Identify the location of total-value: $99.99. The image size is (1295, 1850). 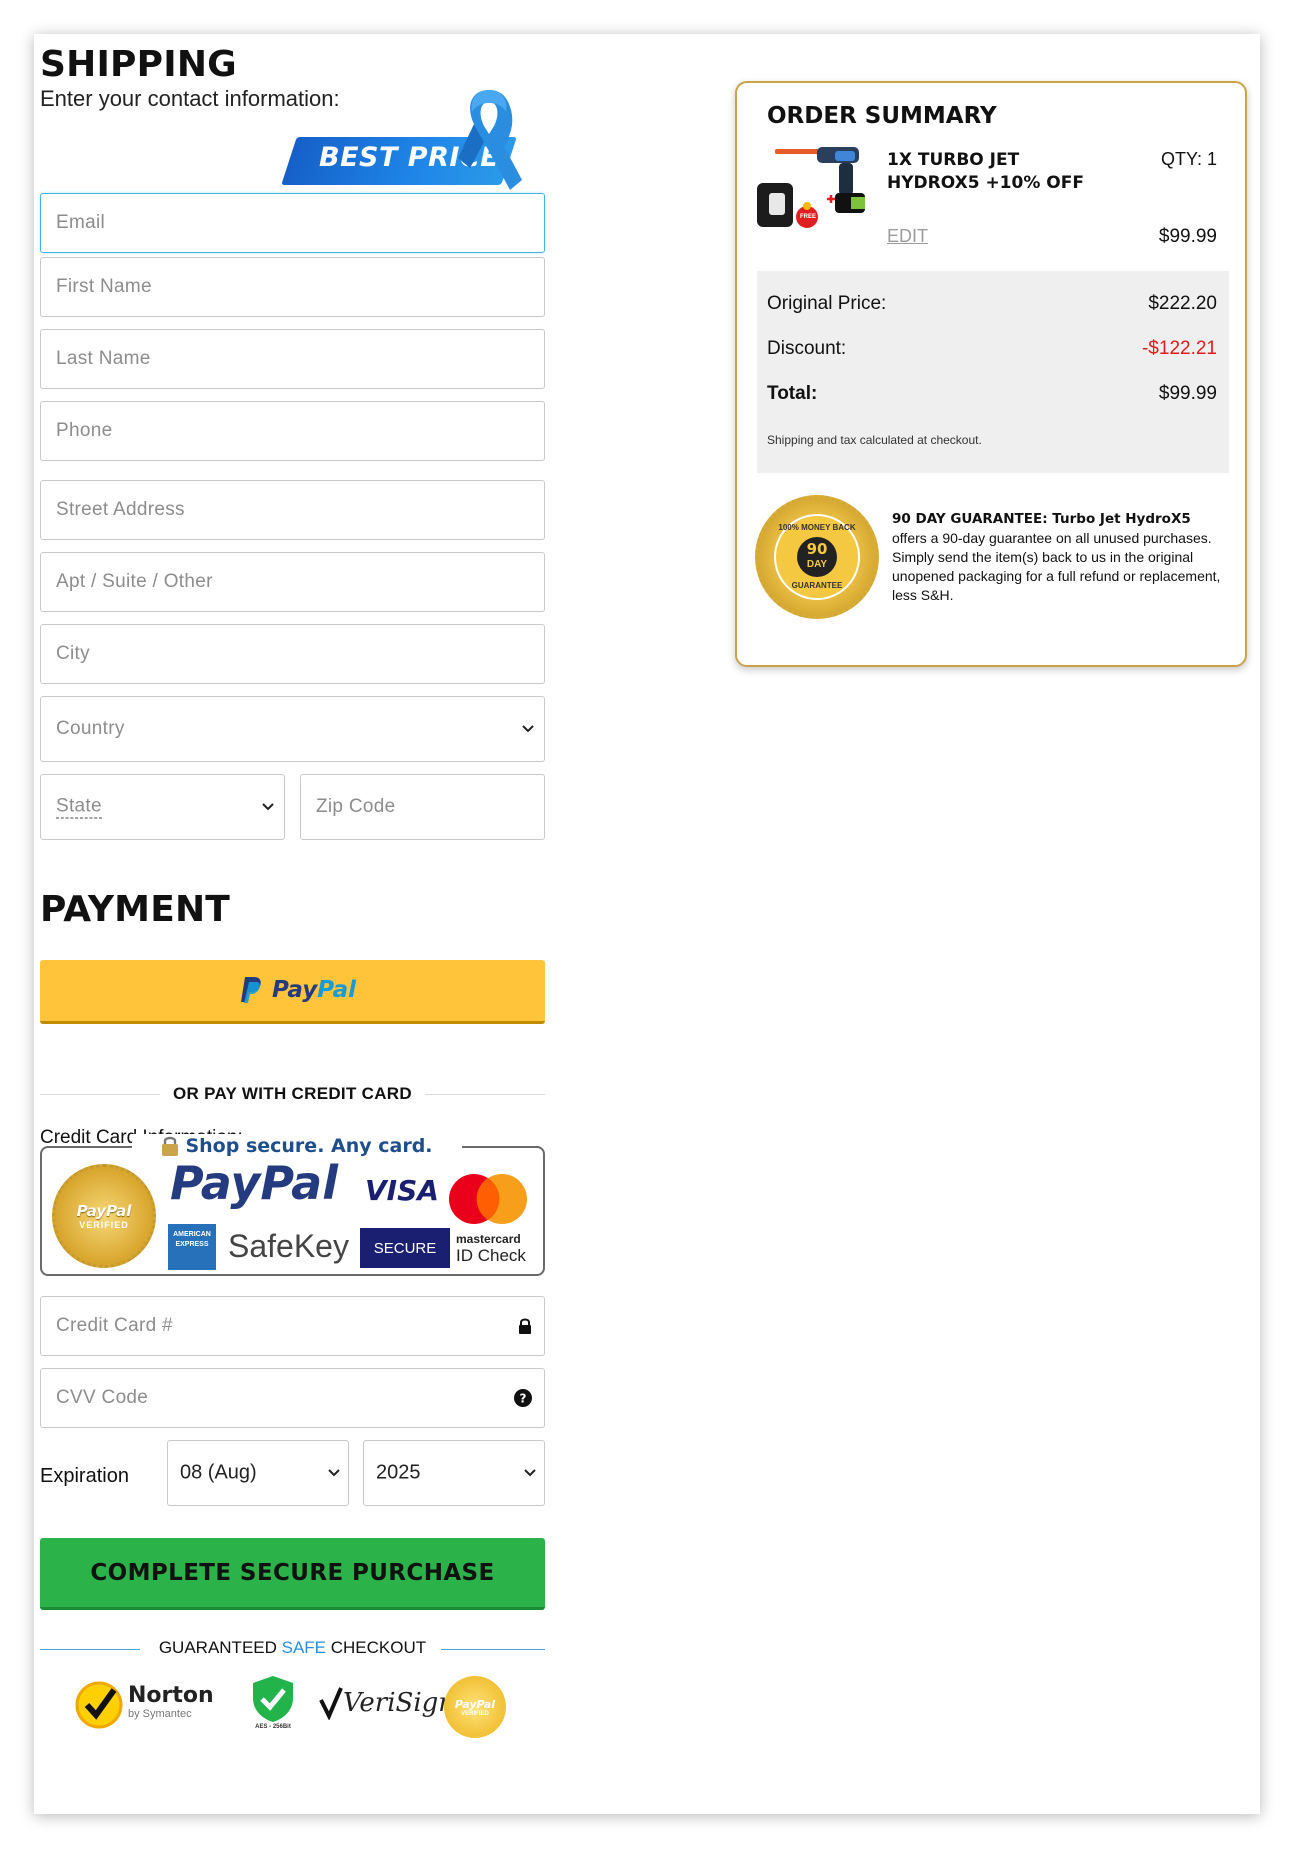
(1187, 393).